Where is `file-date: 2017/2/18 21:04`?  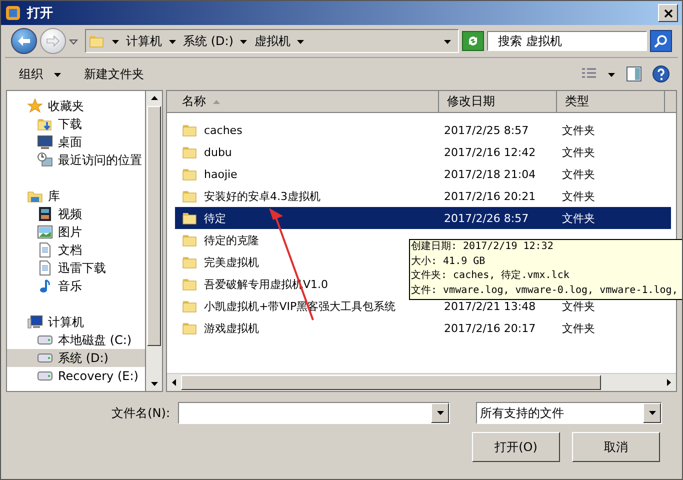
file-date: 2017/2/18 21:04 is located at coordinates (490, 174).